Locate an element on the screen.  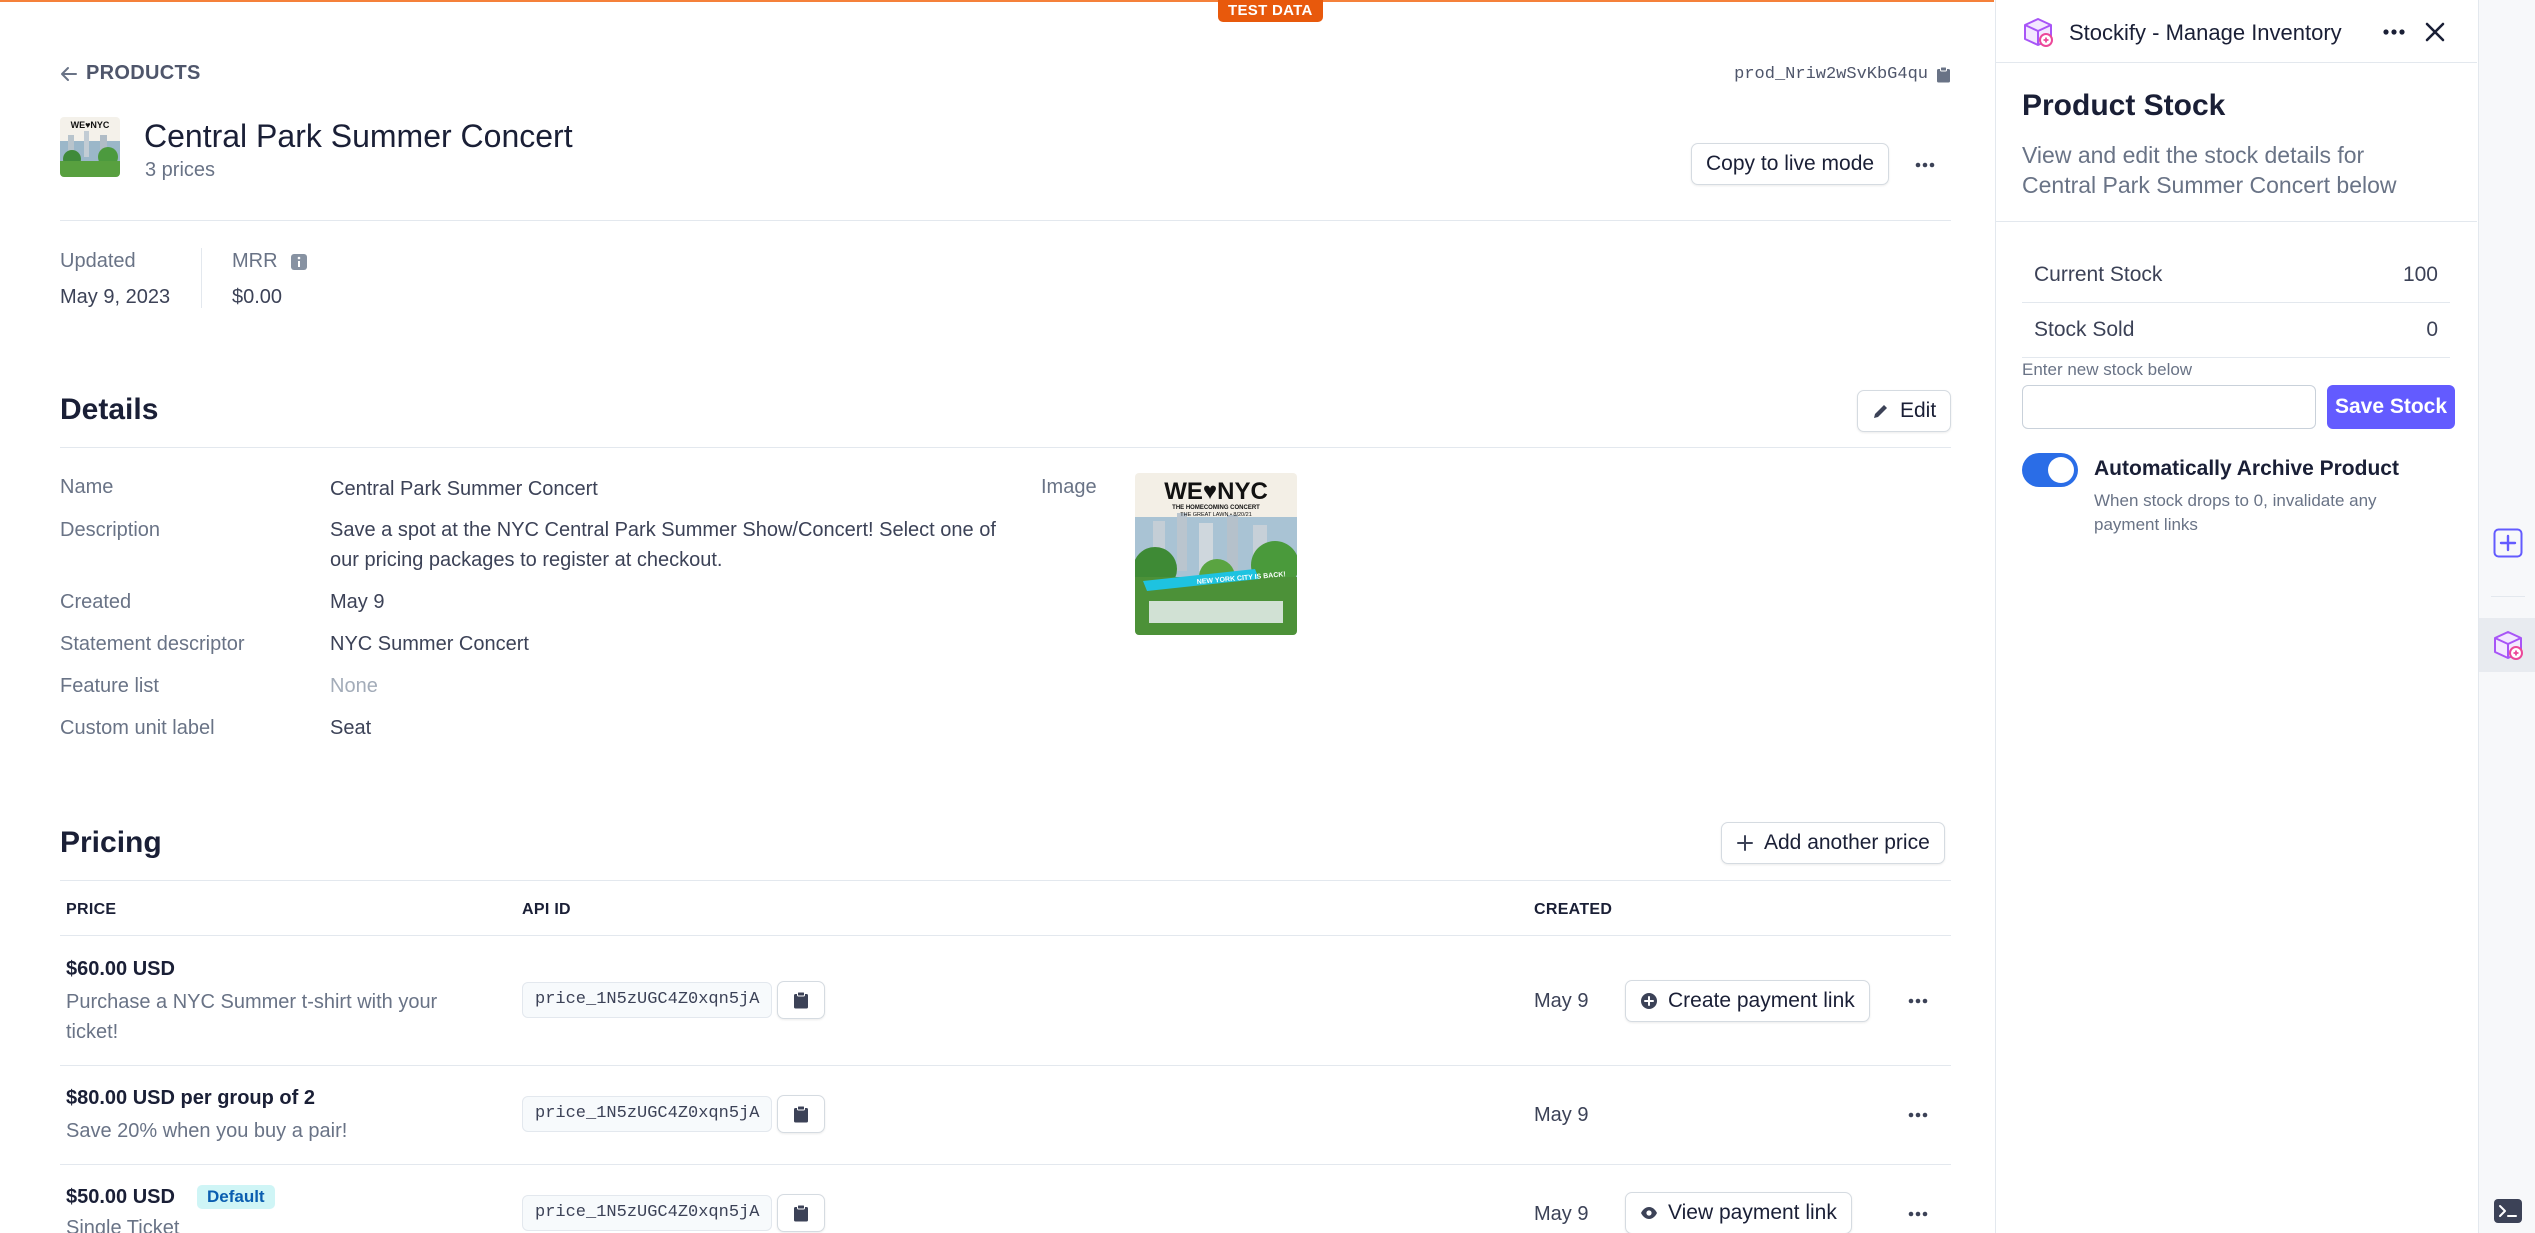
price-row-3-amount-group: $50.00 USD Default is located at coordinates (170, 1197).